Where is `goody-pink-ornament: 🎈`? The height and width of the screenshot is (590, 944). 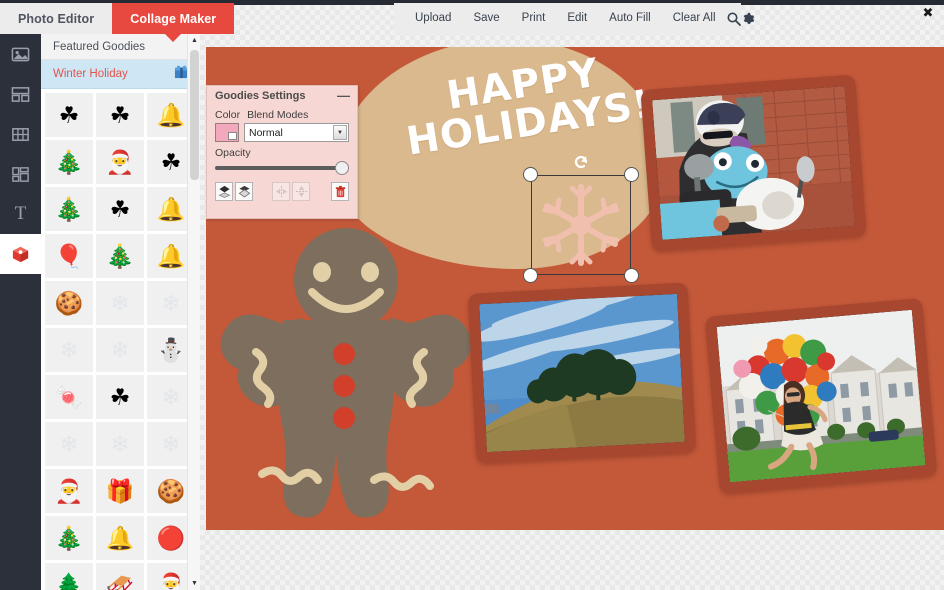 goody-pink-ornament: 🎈 is located at coordinates (69, 256).